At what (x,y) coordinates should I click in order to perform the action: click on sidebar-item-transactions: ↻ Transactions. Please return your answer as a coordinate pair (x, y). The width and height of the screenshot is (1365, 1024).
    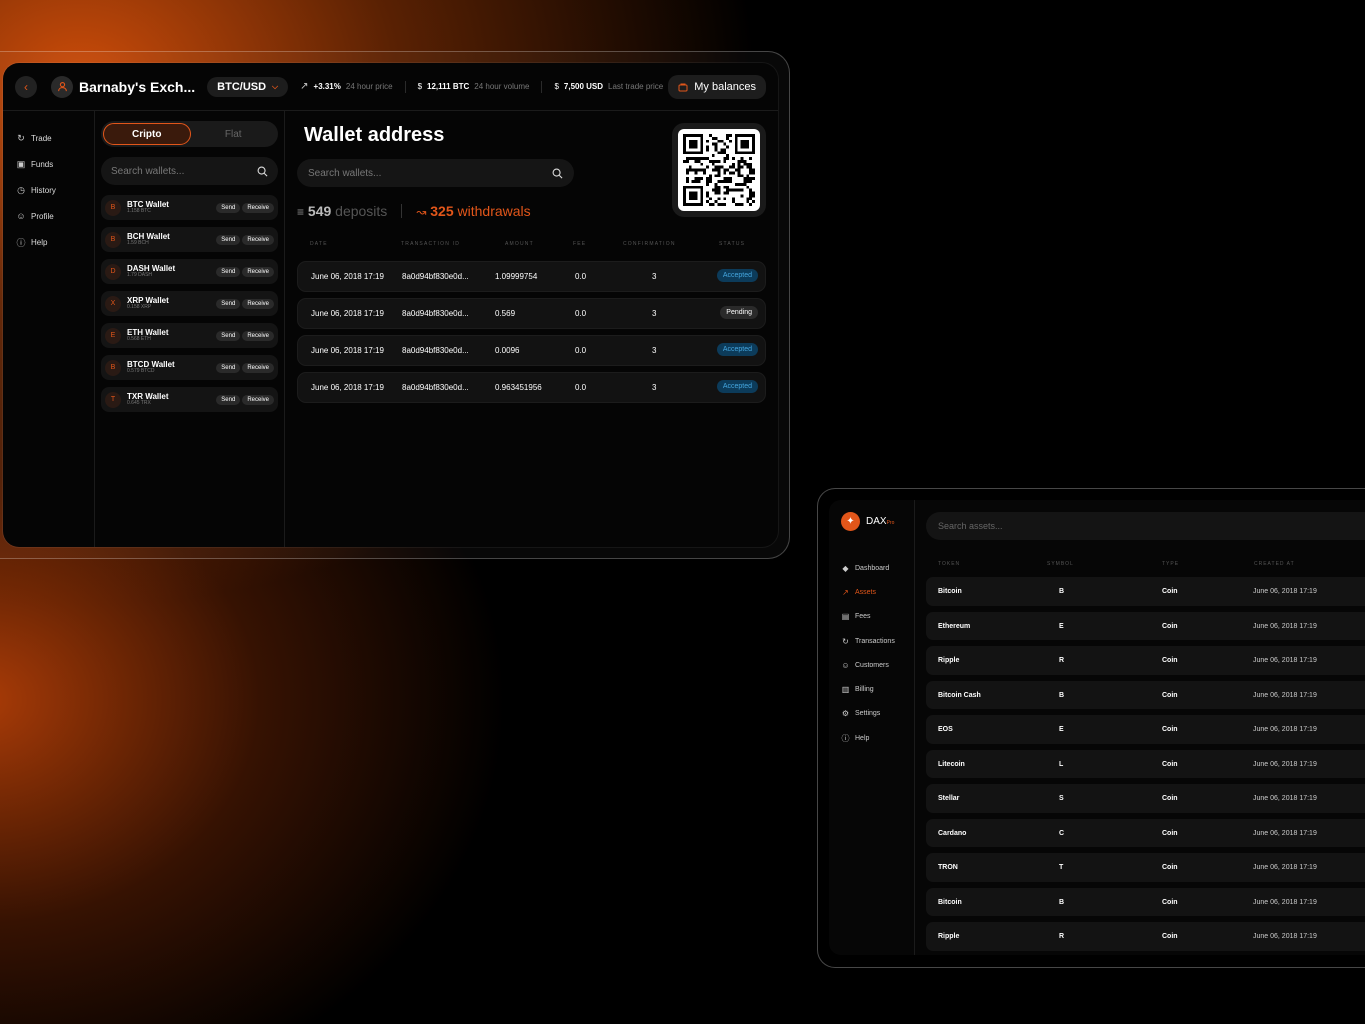
    Looking at the image, I should click on (868, 641).